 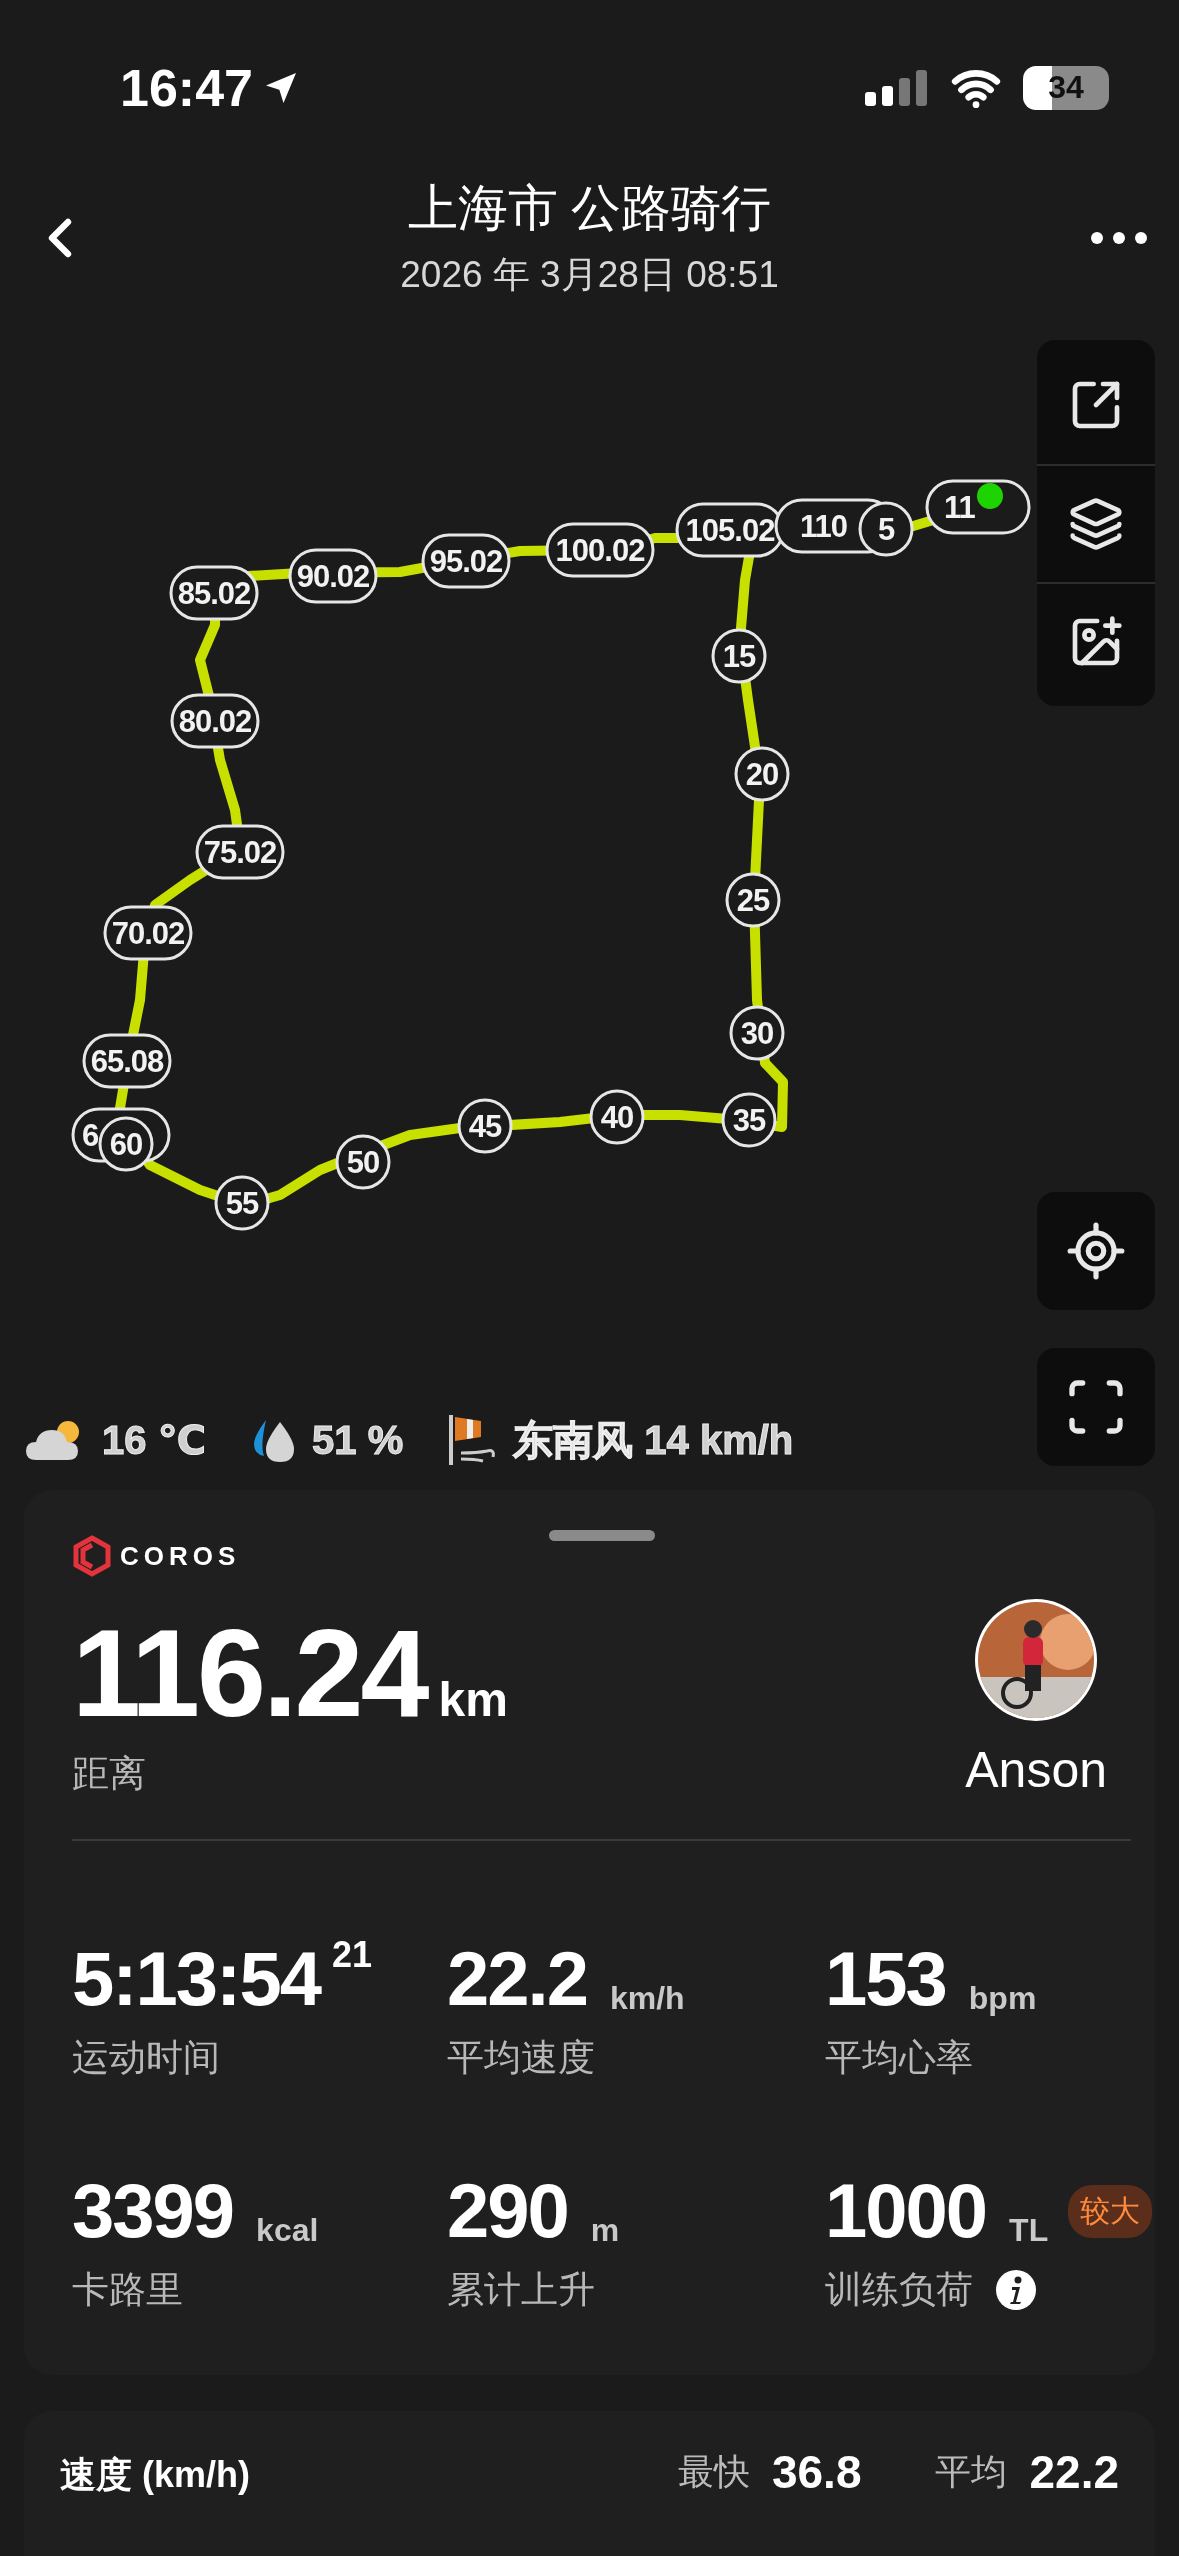 I want to click on stat-value: 1000, so click(x=906, y=2211).